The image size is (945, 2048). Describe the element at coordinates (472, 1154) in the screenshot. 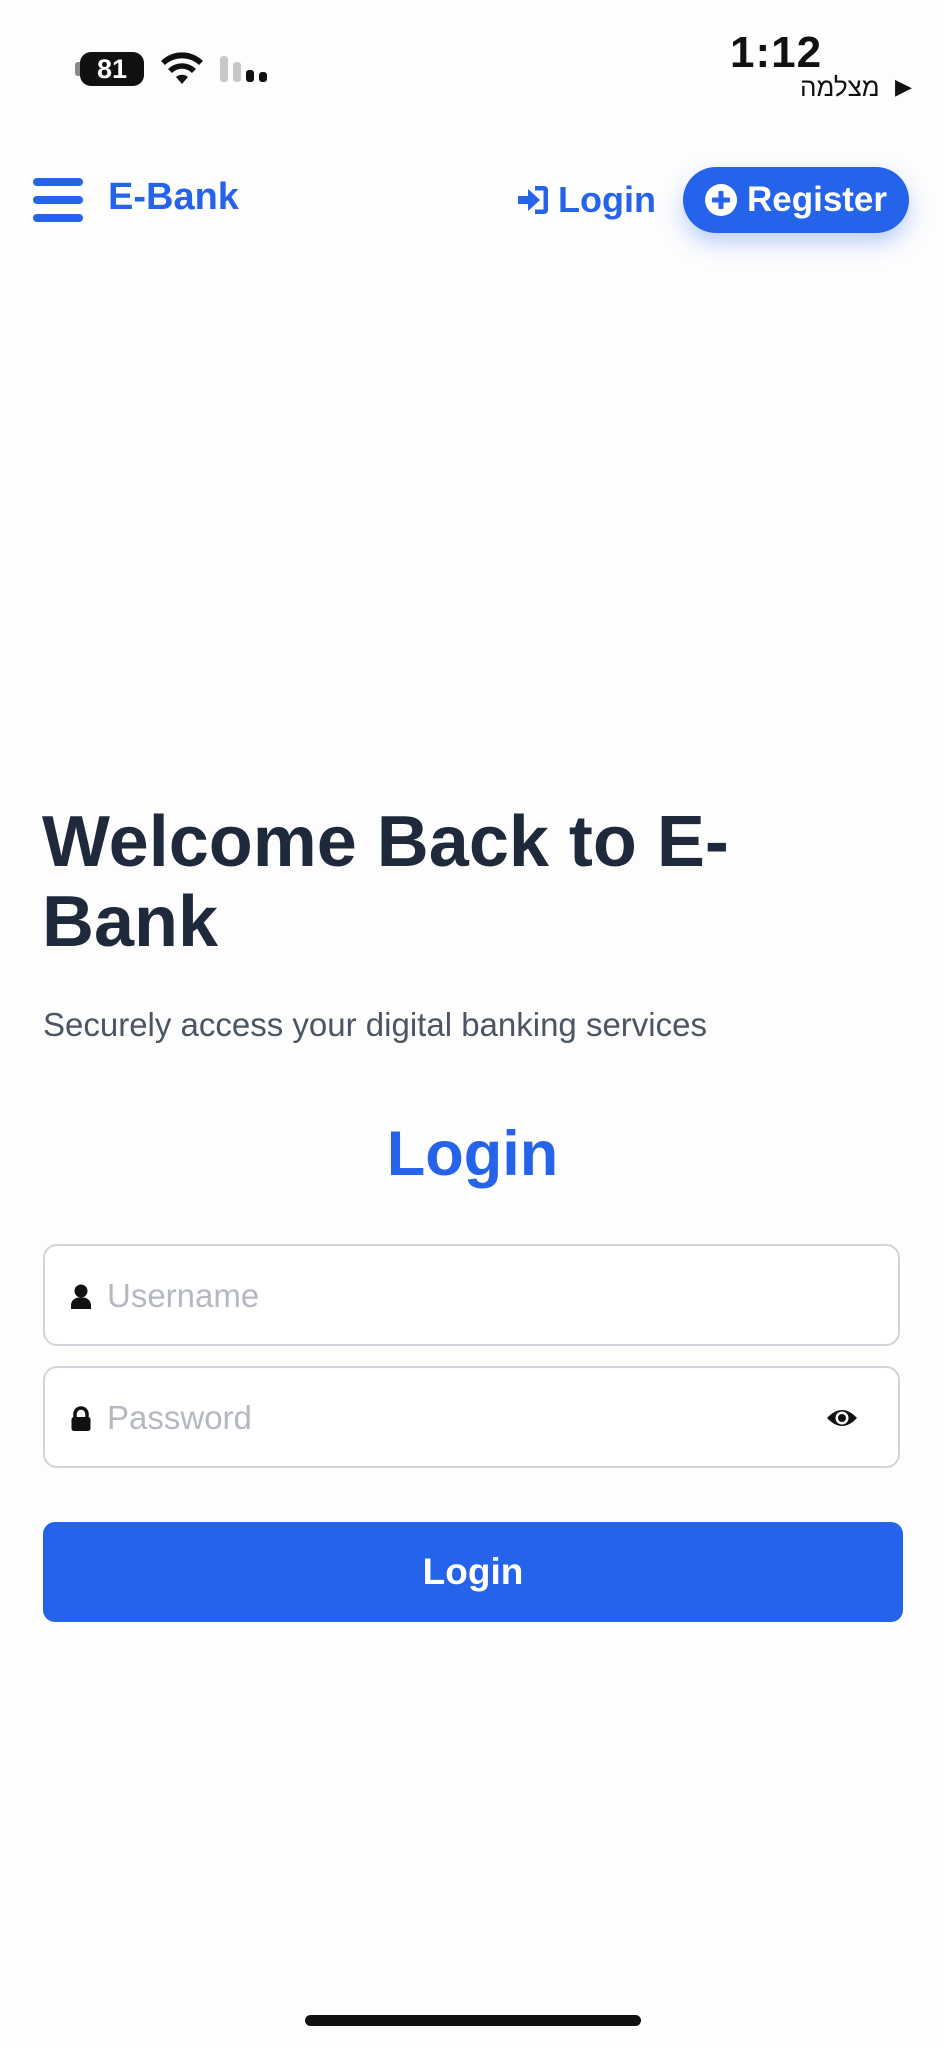

I see `login-form-title: Login` at that location.